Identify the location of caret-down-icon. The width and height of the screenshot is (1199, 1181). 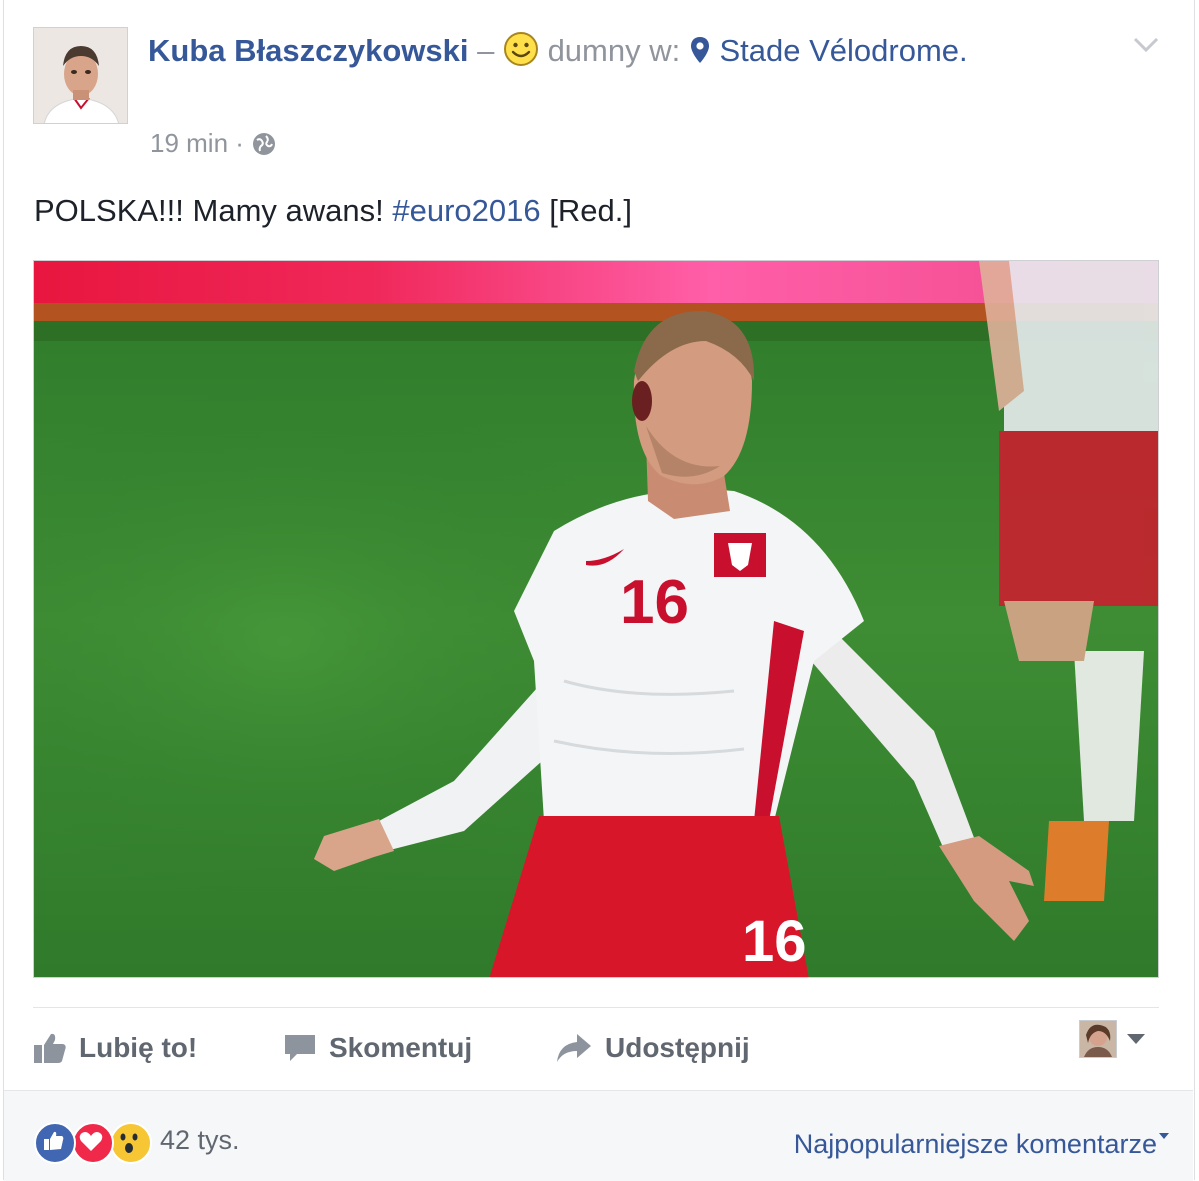
(1136, 1039).